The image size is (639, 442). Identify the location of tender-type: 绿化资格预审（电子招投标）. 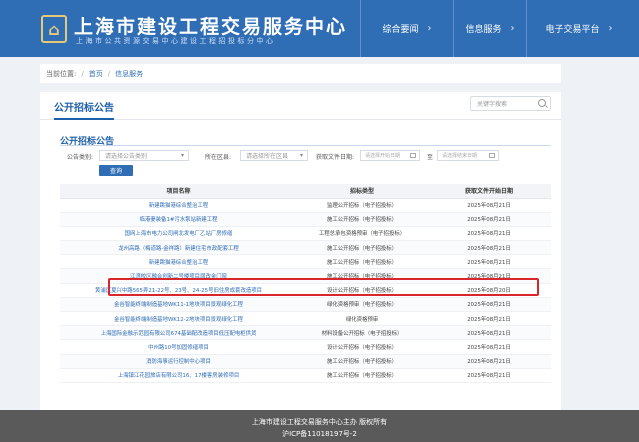
(362, 305).